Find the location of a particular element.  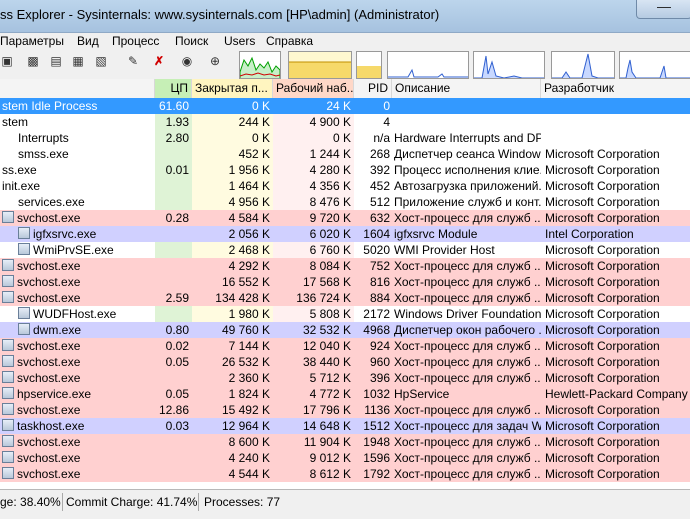

process-name: WmiPrvSE.exe is located at coordinates (73, 250).